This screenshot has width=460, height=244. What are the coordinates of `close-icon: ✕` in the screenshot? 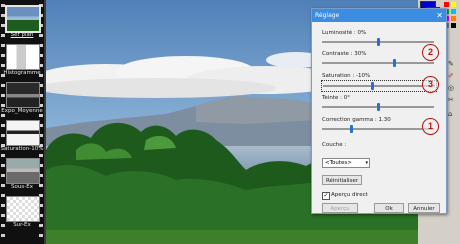 It's located at (439, 15).